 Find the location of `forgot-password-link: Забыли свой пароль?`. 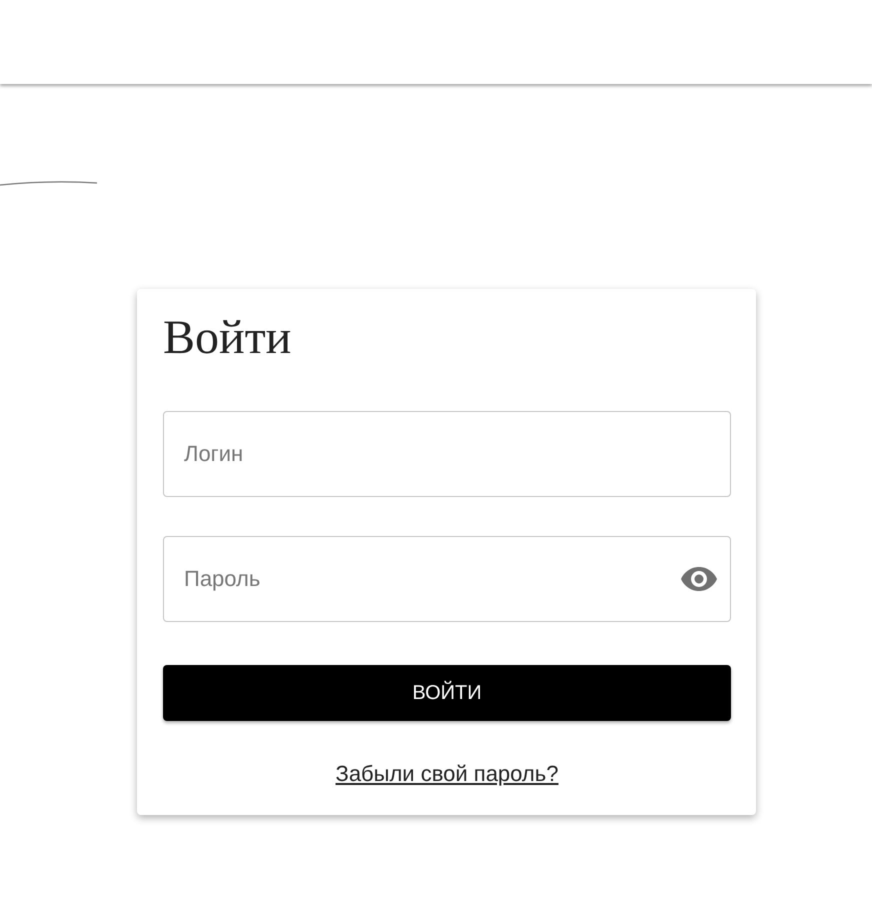

forgot-password-link: Забыли свой пароль? is located at coordinates (447, 773).